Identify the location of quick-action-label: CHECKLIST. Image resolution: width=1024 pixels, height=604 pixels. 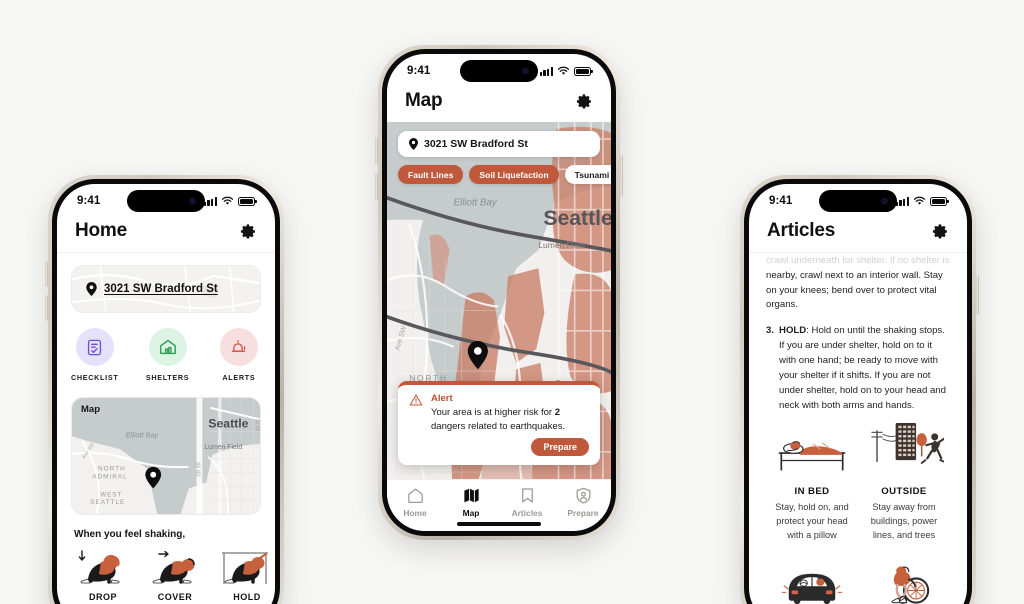
(95, 377).